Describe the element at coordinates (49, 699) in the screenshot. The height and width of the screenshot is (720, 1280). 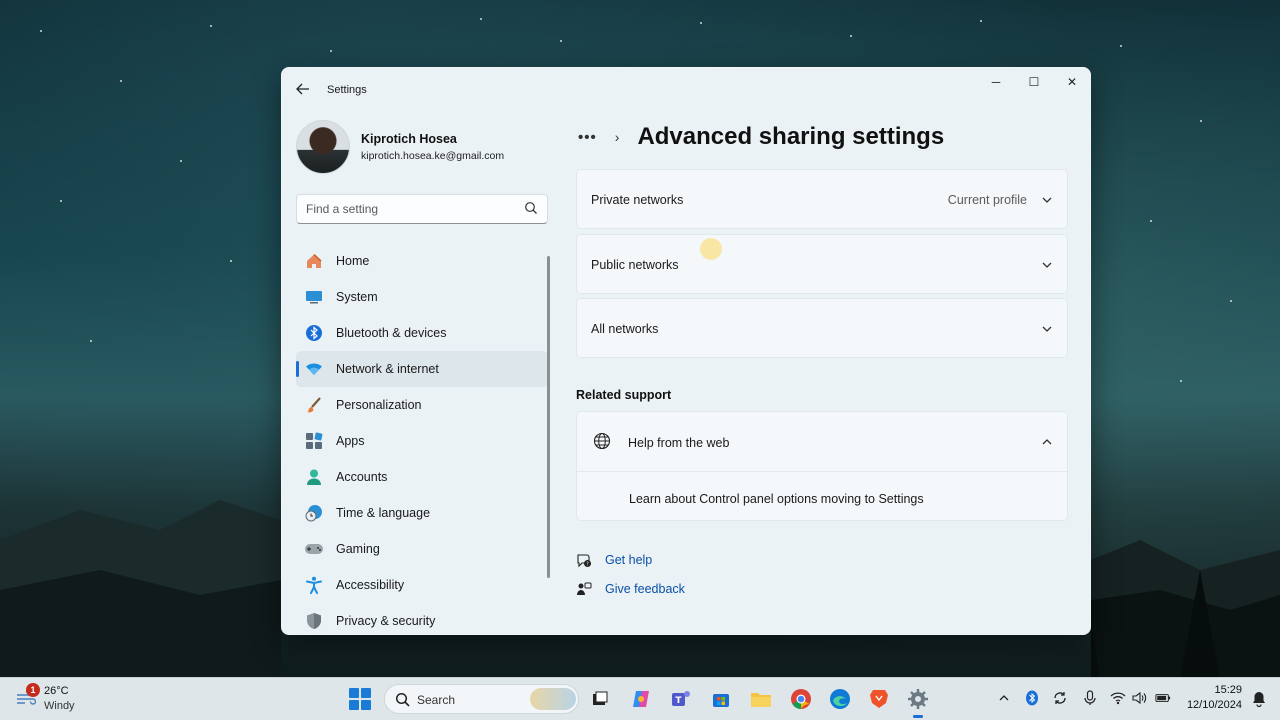
I see `weather-widget: 1 26°C Windy` at that location.